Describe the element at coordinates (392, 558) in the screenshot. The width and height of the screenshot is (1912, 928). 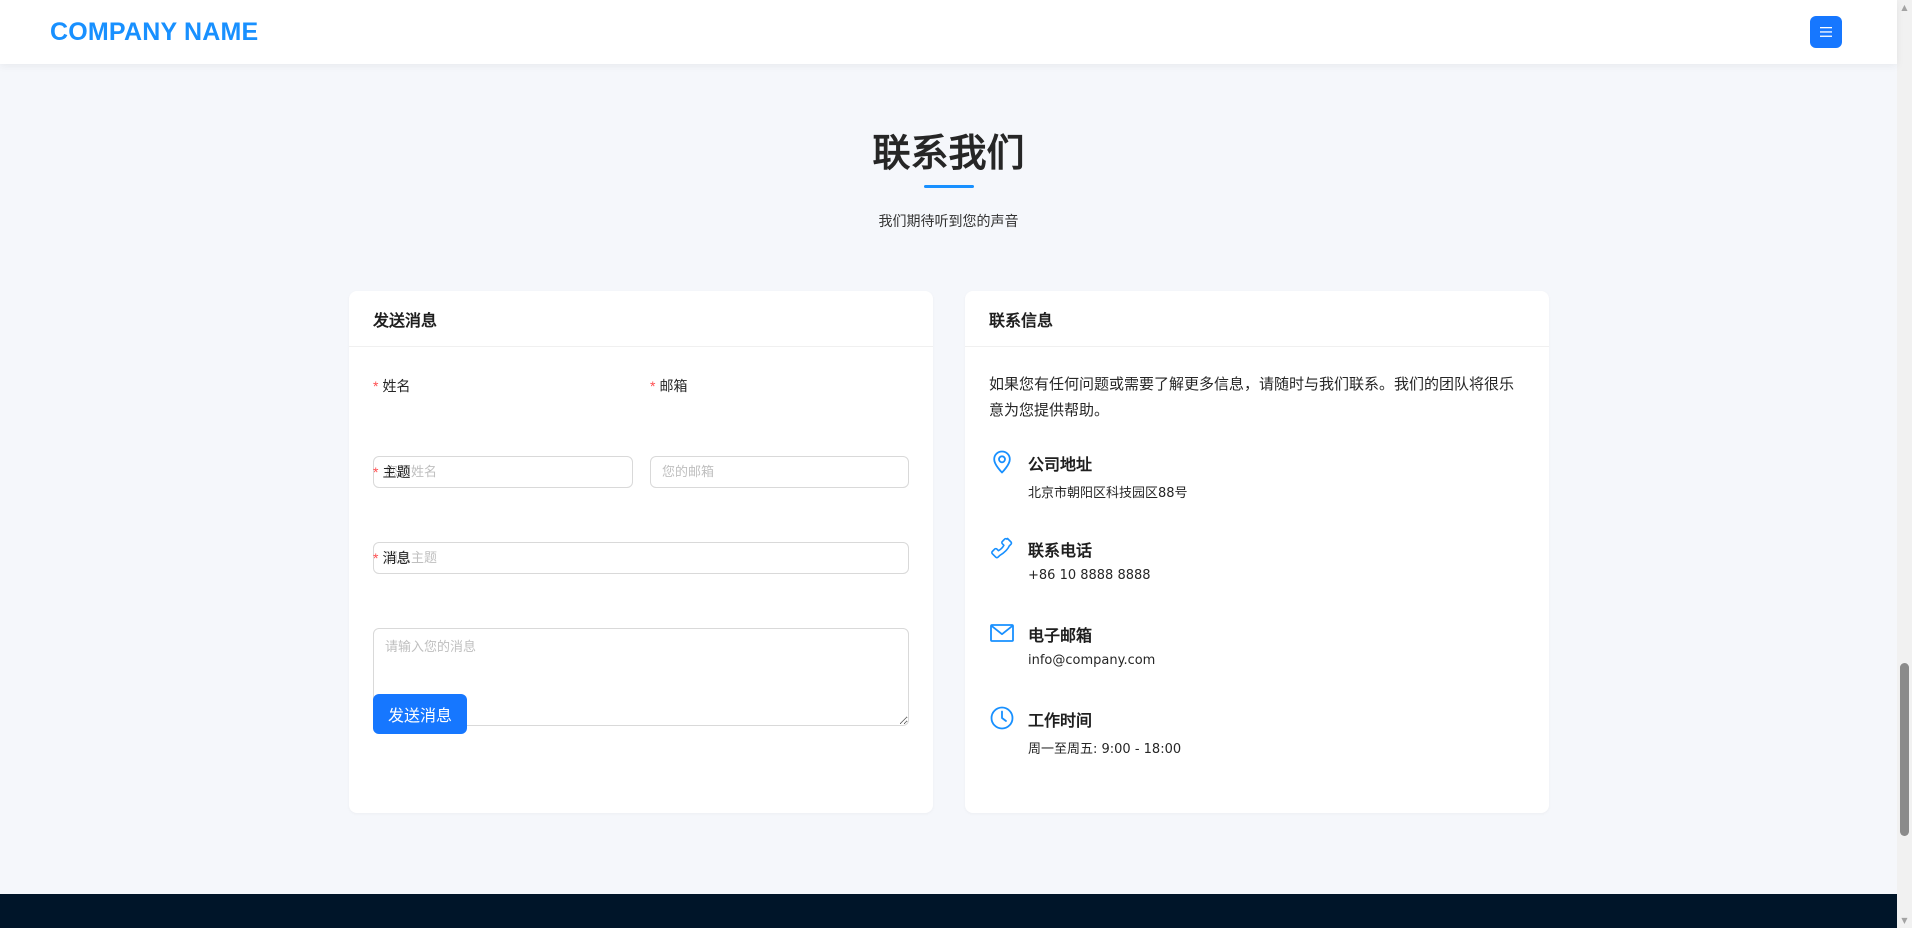
I see `message-label: * 消息` at that location.